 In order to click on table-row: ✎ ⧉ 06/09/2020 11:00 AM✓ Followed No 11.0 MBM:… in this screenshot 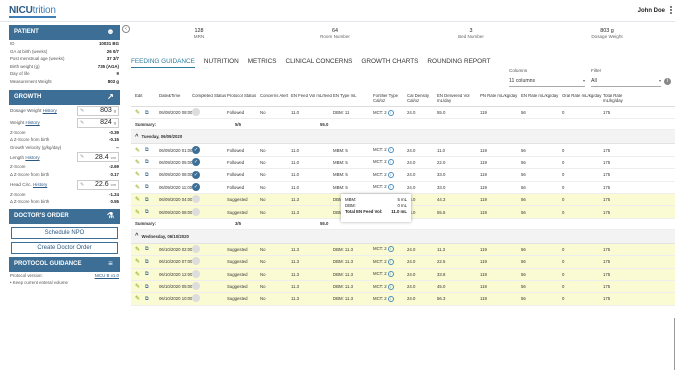, I will do `click(403, 188)`.